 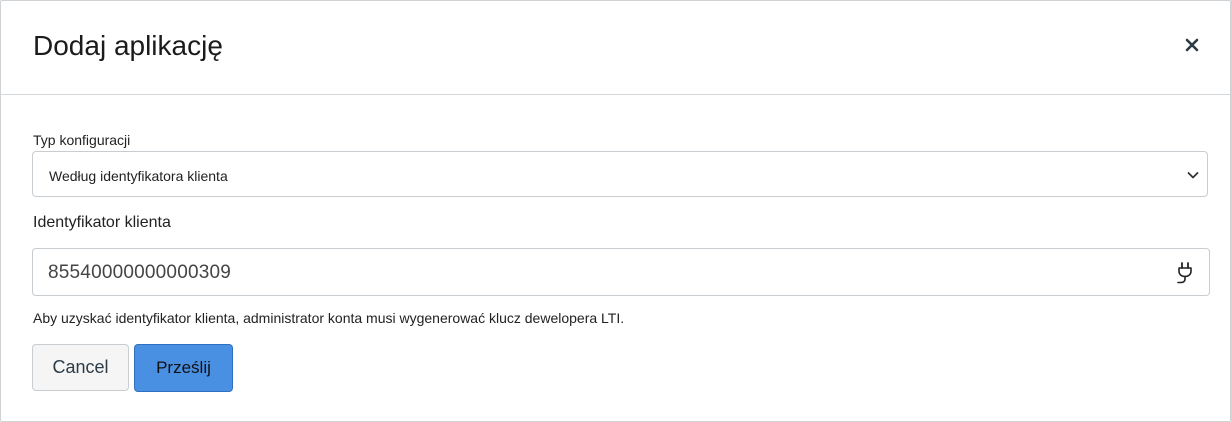 I want to click on config-type-selected-value: Według identyfikatora klienta, so click(x=138, y=176).